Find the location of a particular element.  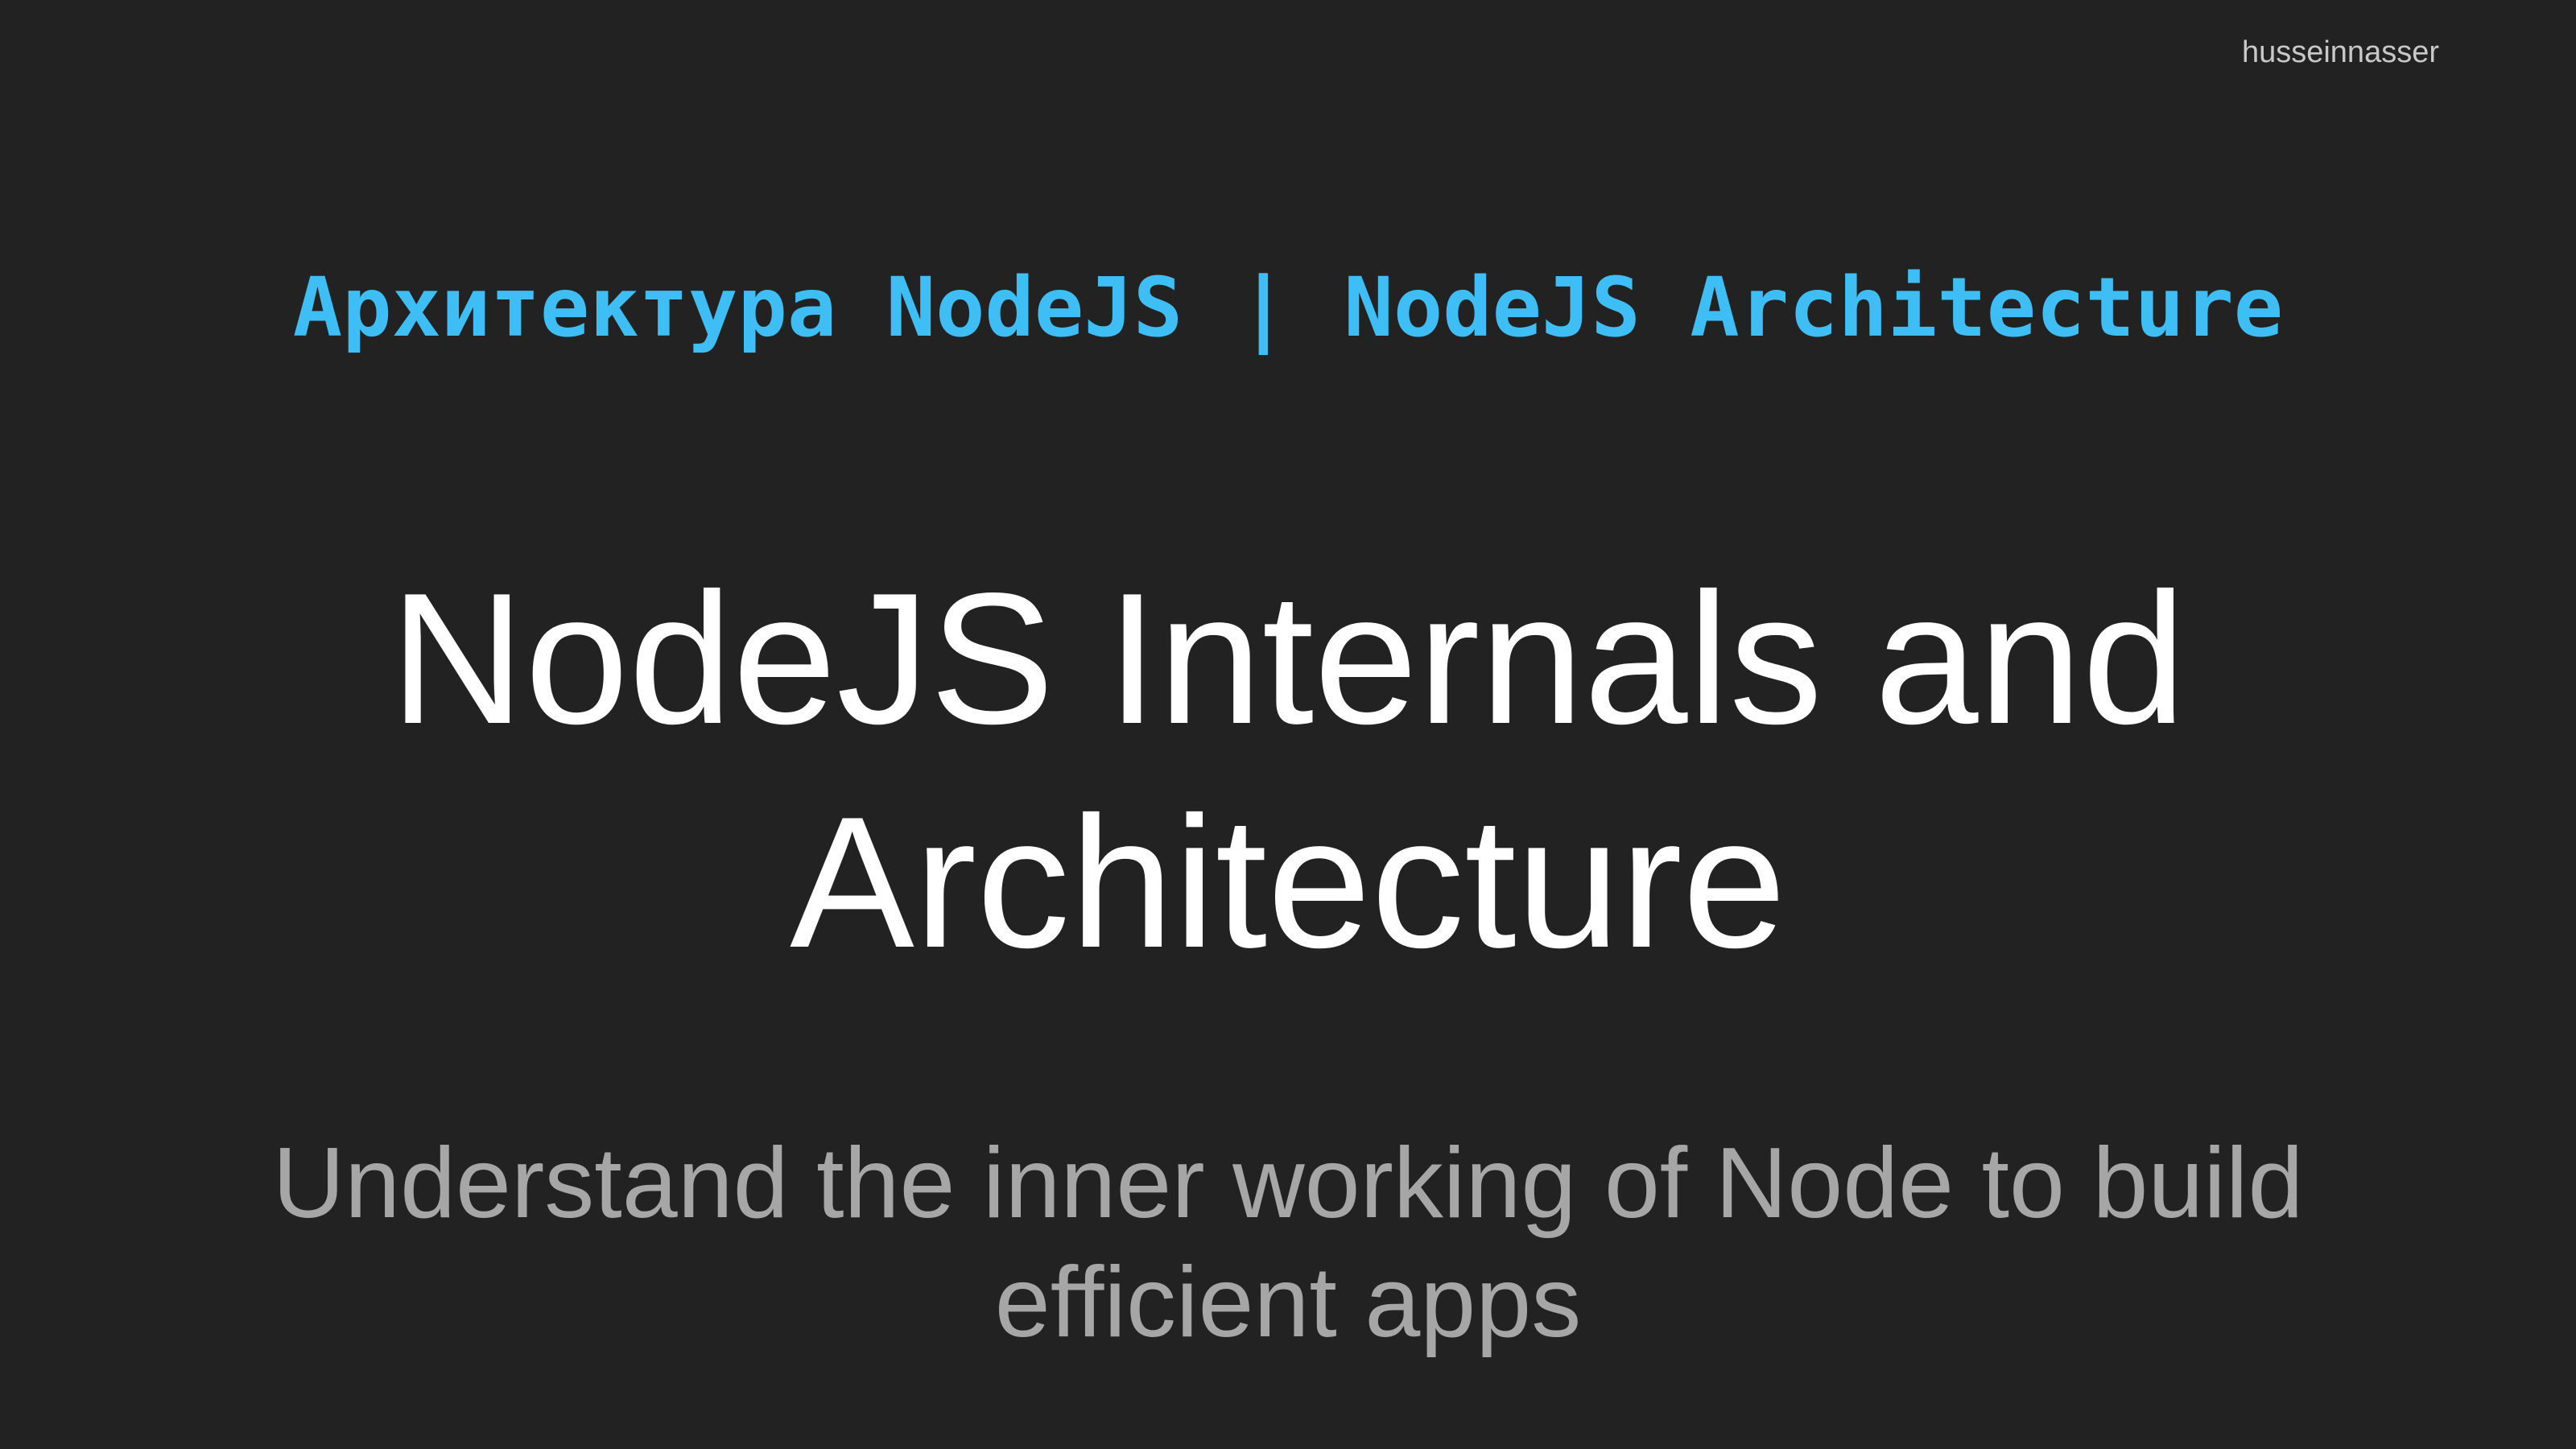

main-heading-line-1: NodeJS Internals and is located at coordinates (1288, 659).